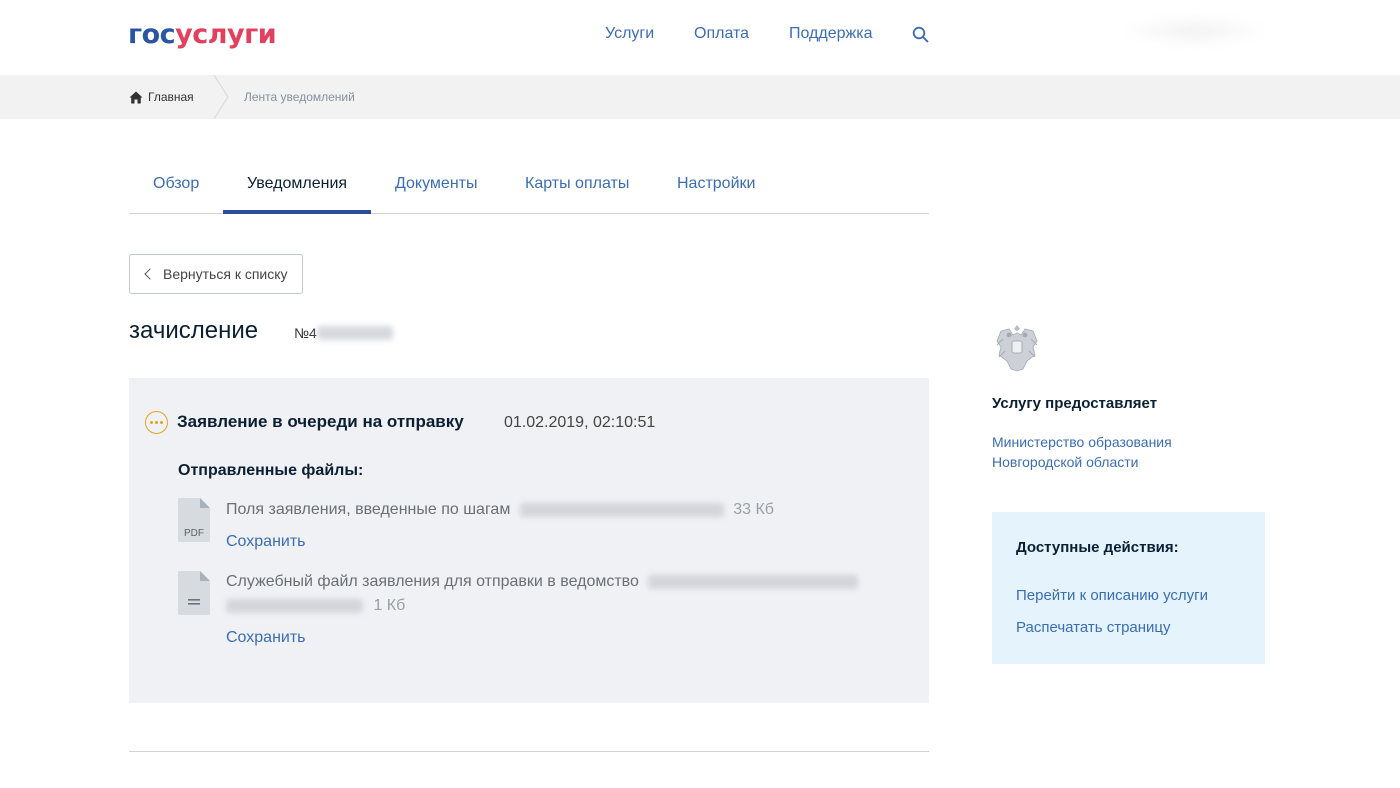 The image size is (1400, 788). What do you see at coordinates (171, 97) in the screenshot?
I see `breadcrumb-home-label: Главная` at bounding box center [171, 97].